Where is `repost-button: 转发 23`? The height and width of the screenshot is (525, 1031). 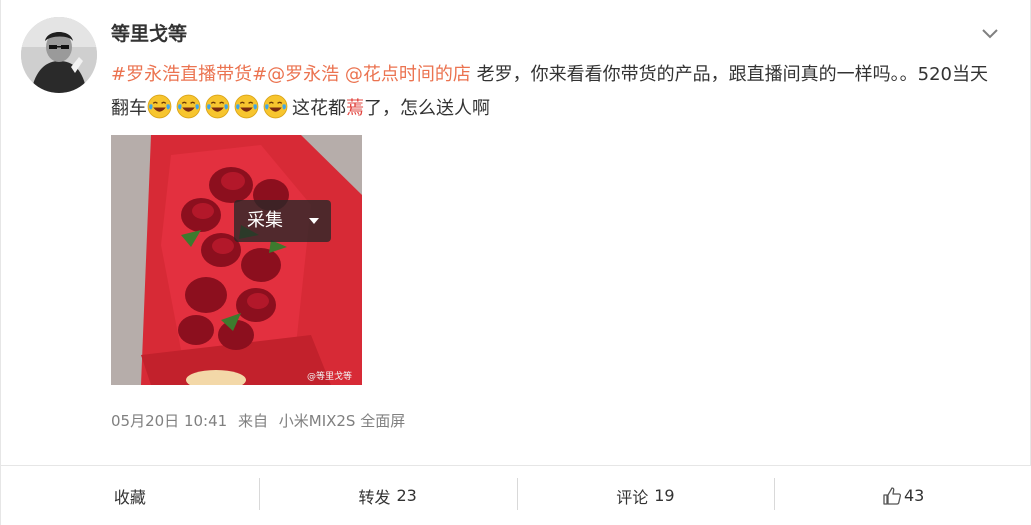 repost-button: 转发 23 is located at coordinates (387, 495).